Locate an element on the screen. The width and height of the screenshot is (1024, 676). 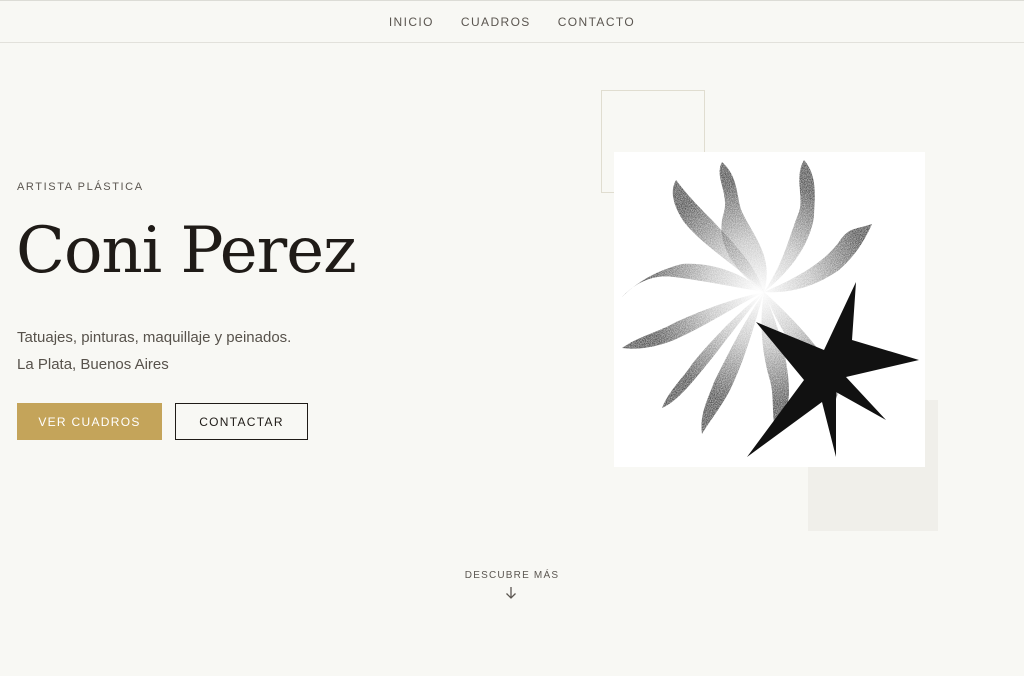
sun-and-star-icon is located at coordinates (770, 308).